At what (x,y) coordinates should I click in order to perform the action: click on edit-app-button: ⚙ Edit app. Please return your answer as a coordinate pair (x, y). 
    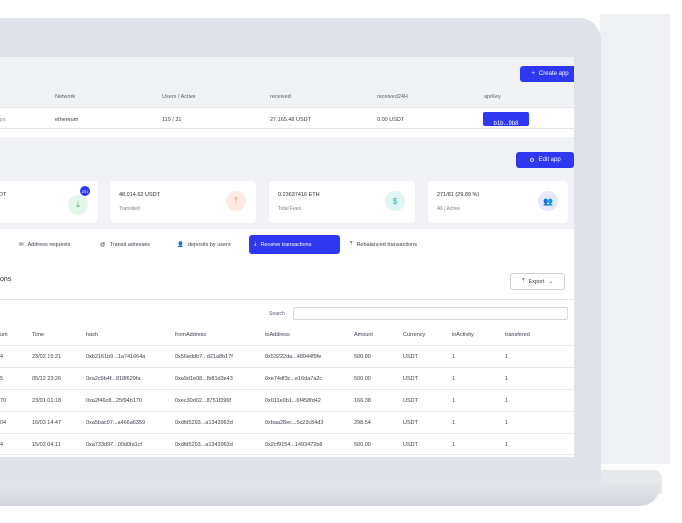
    Looking at the image, I should click on (545, 160).